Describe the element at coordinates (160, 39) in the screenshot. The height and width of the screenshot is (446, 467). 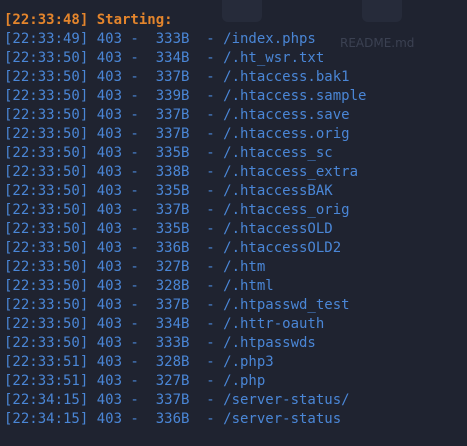
I see `log-line: [22:33:49] 403 - 333B - /index.phps` at that location.